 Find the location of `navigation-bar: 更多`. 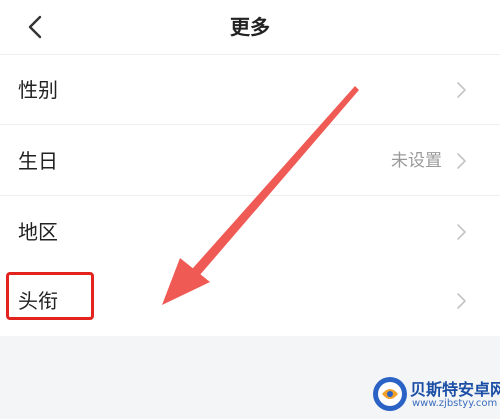

navigation-bar: 更多 is located at coordinates (250, 27).